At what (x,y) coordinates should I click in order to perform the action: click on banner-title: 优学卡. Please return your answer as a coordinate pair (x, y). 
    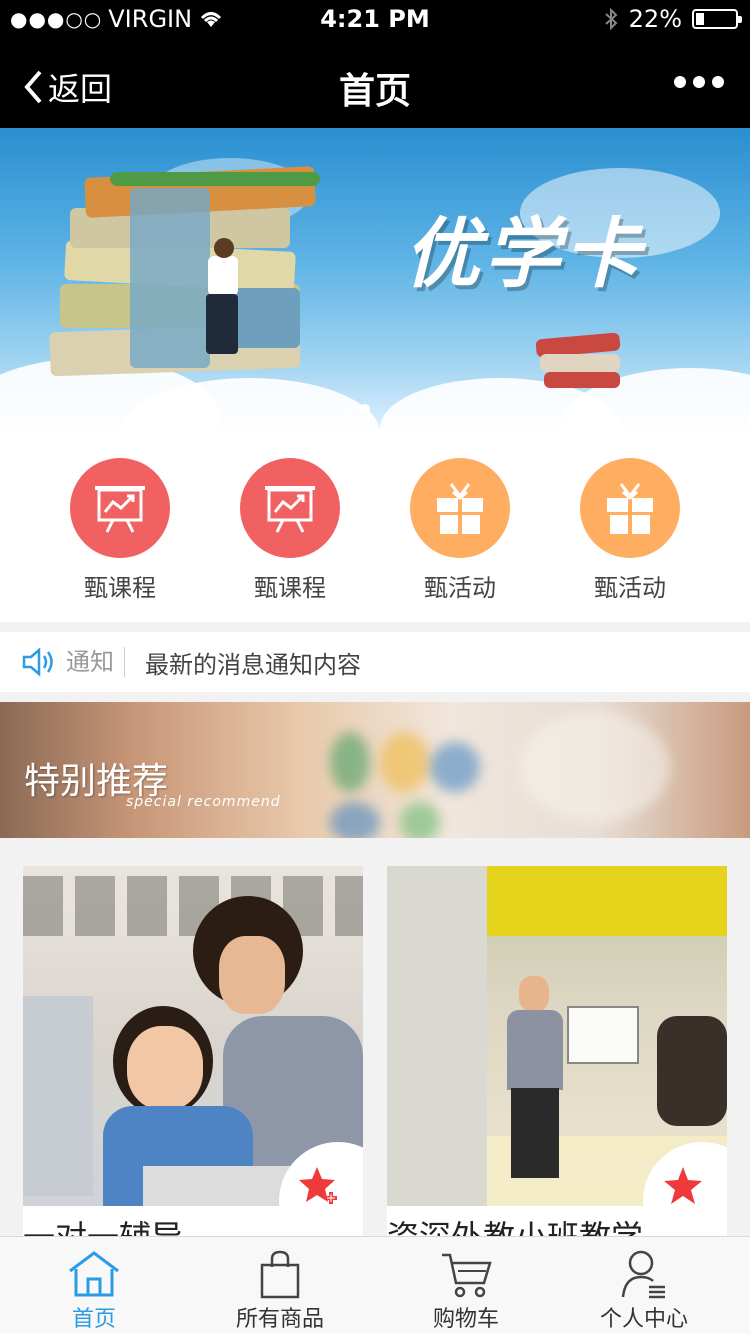
    Looking at the image, I should click on (524, 253).